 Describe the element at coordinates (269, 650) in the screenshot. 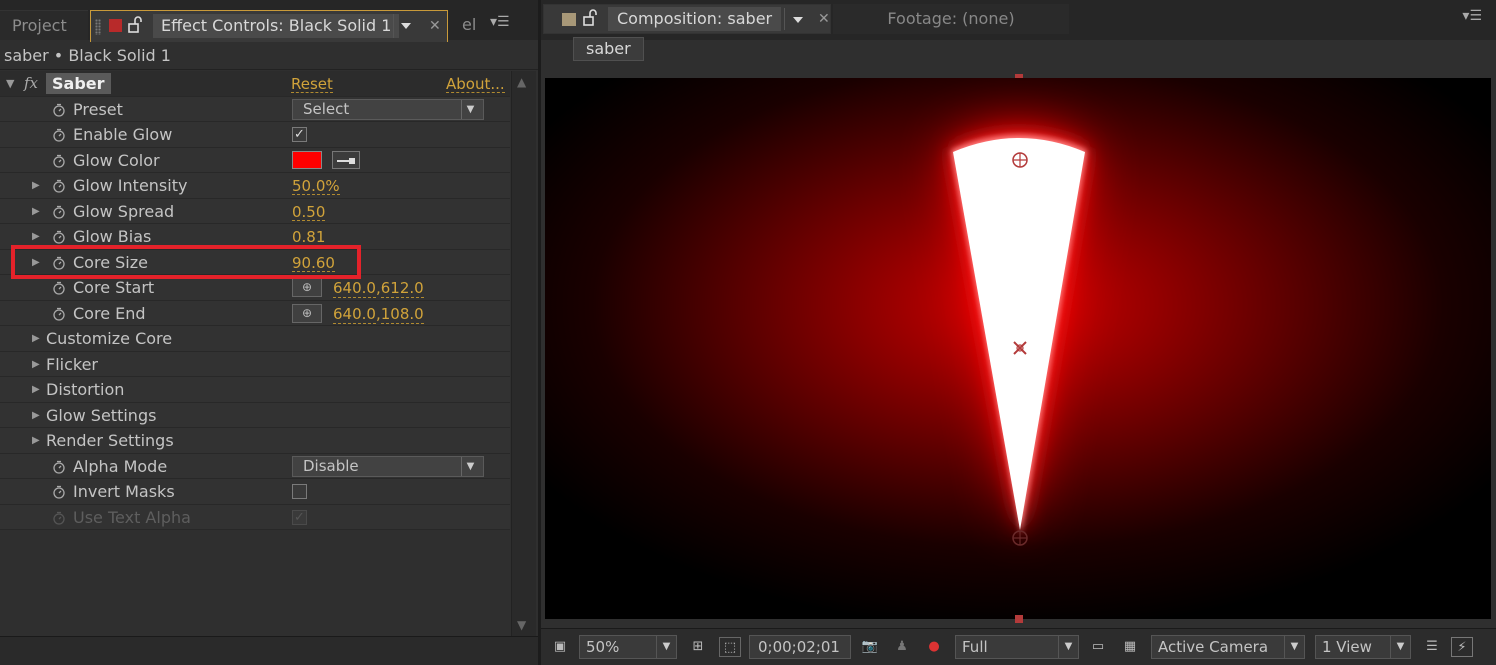

I see `left-panel-footer` at that location.